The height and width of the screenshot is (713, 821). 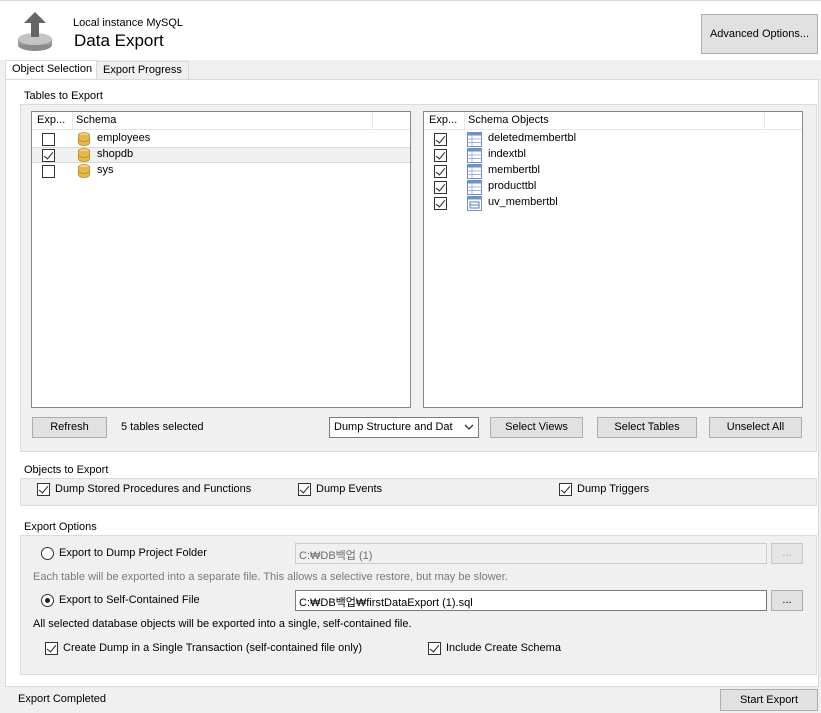 I want to click on schema-objects-column-header: Schema Objects, so click(x=508, y=120).